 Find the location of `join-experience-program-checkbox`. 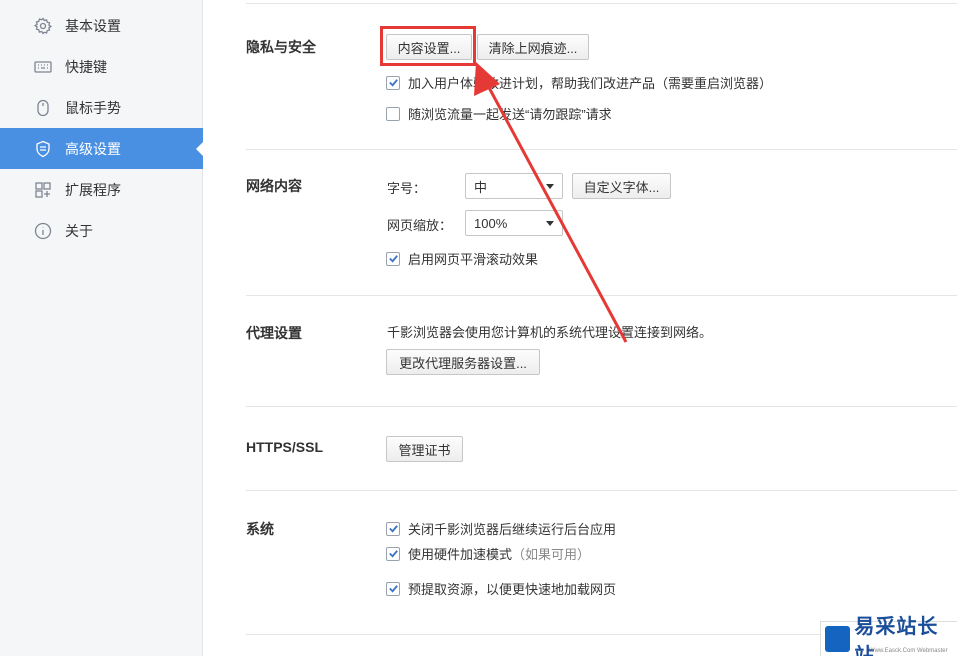

join-experience-program-checkbox is located at coordinates (393, 82).